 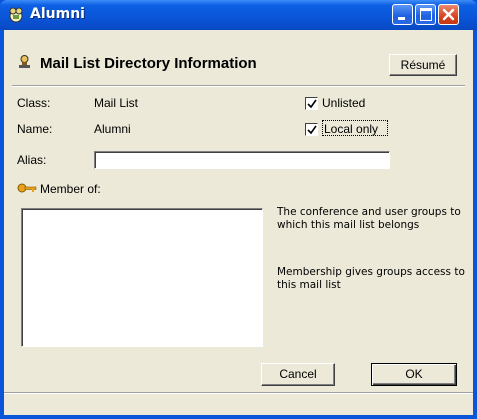 What do you see at coordinates (27, 188) in the screenshot?
I see `key-icon` at bounding box center [27, 188].